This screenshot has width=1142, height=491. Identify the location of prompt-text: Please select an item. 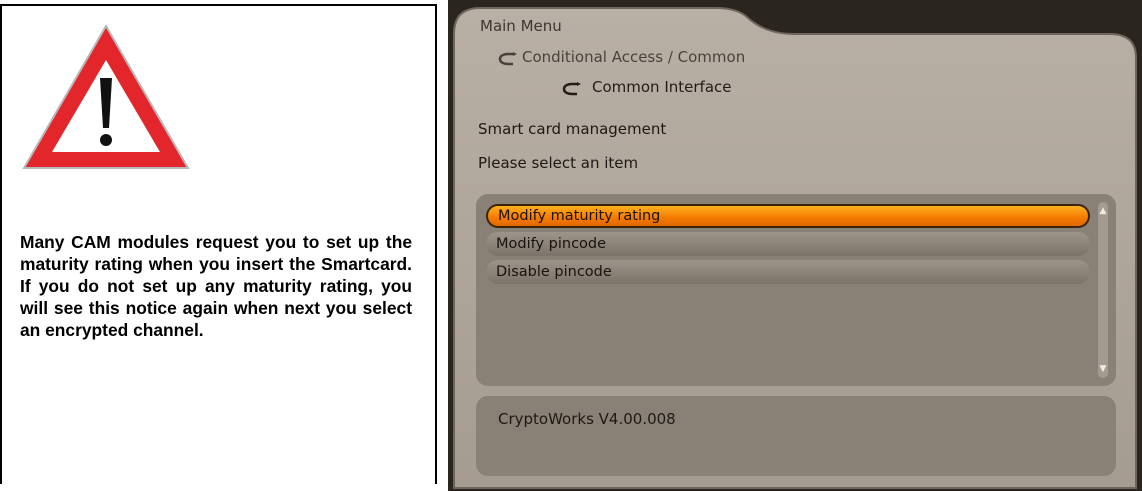
(558, 163).